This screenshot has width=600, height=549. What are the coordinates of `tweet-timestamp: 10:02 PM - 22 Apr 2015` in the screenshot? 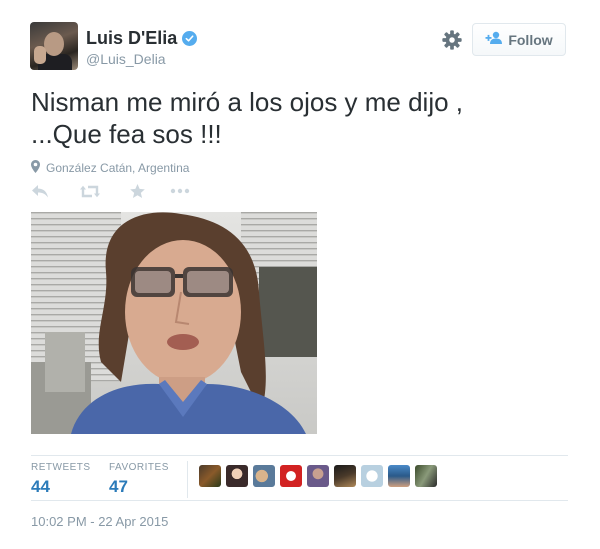 It's located at (99, 521).